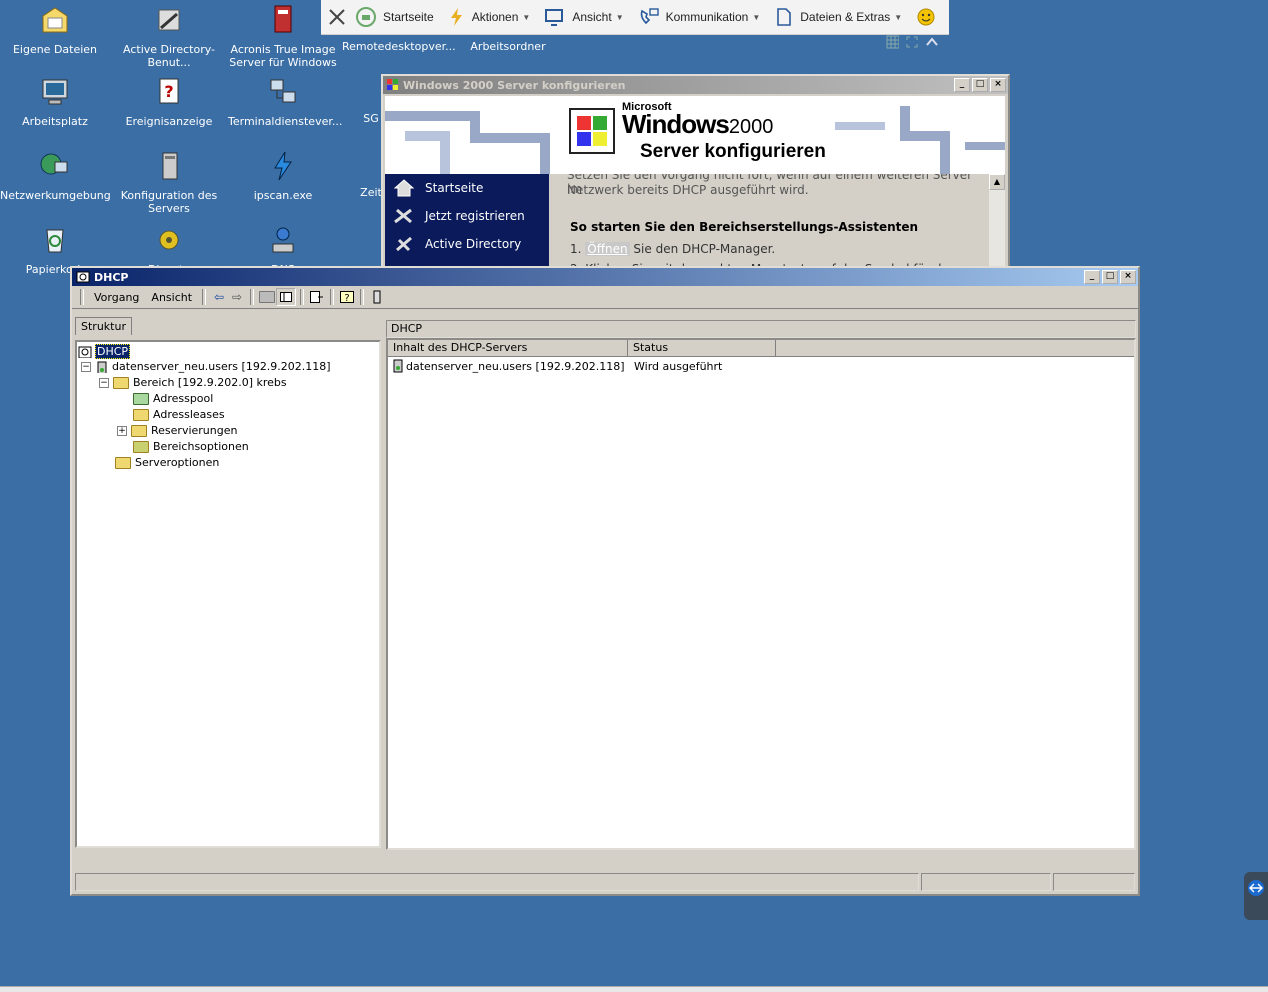 Image resolution: width=1268 pixels, height=992 pixels. Describe the element at coordinates (592, 131) in the screenshot. I see `windows-flag-icon` at that location.